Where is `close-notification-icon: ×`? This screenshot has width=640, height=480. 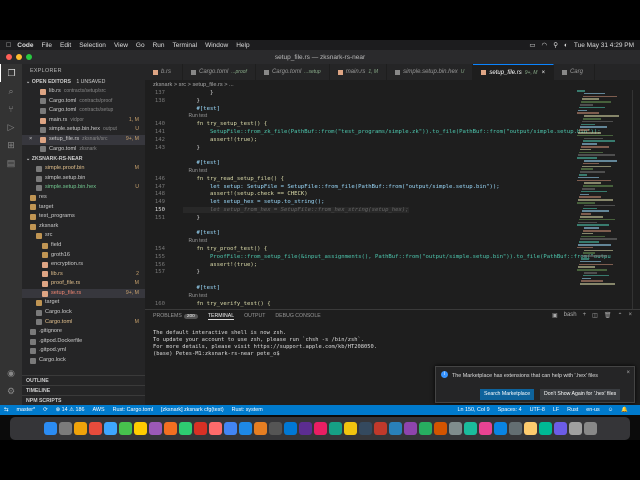
close-notification-icon: × is located at coordinates (628, 373).